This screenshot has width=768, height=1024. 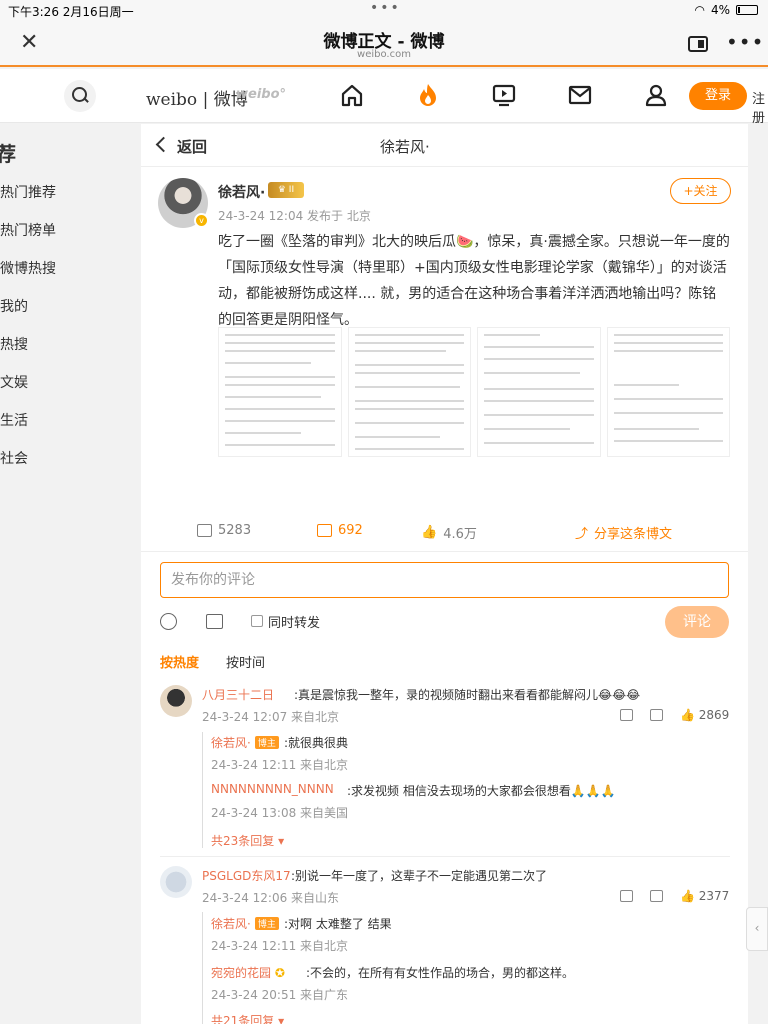 What do you see at coordinates (247, 840) in the screenshot?
I see `more-replies-link: 共23条回复 ▾` at bounding box center [247, 840].